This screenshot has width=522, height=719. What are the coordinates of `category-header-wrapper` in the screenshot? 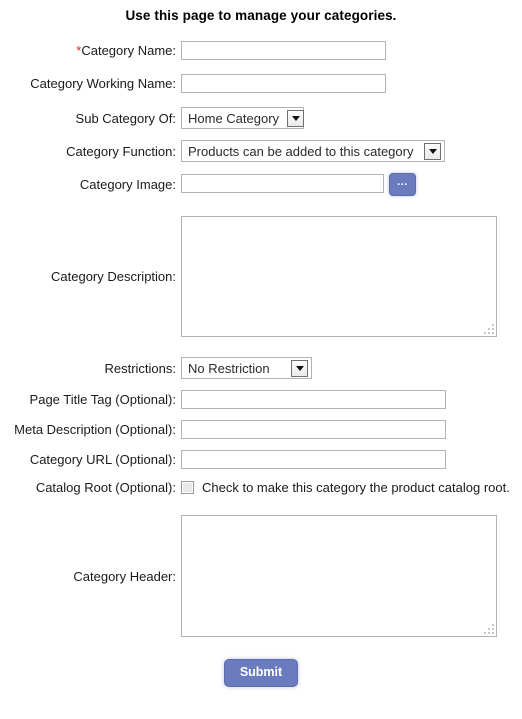 It's located at (339, 576).